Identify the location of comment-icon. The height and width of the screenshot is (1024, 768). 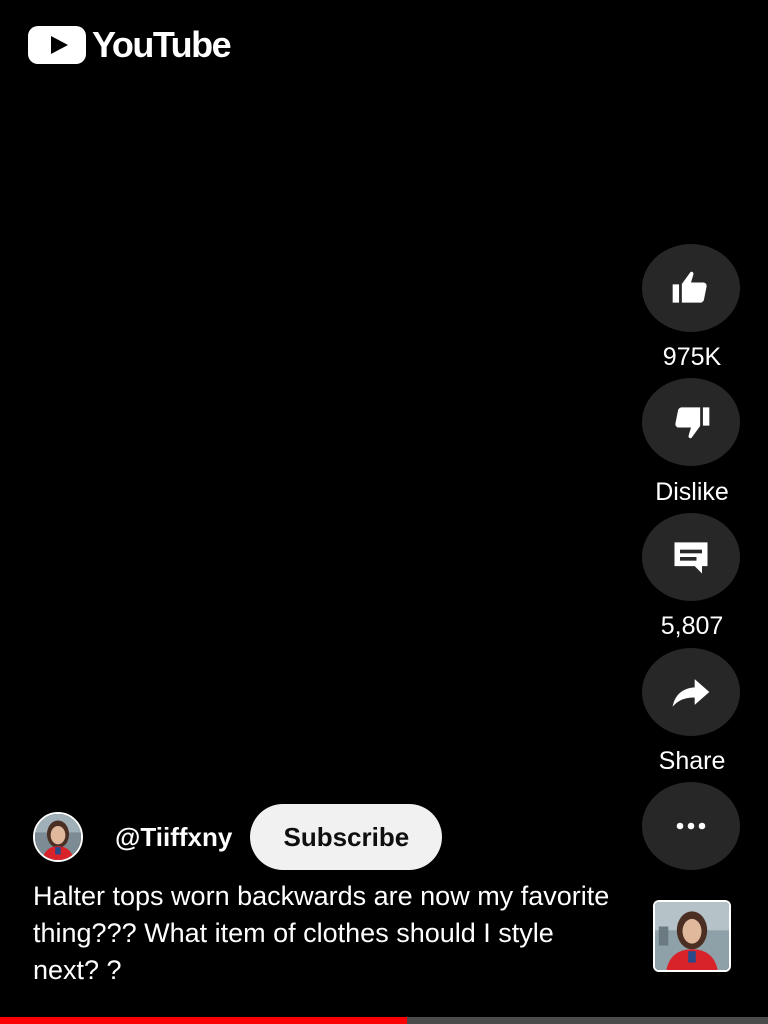
(691, 558).